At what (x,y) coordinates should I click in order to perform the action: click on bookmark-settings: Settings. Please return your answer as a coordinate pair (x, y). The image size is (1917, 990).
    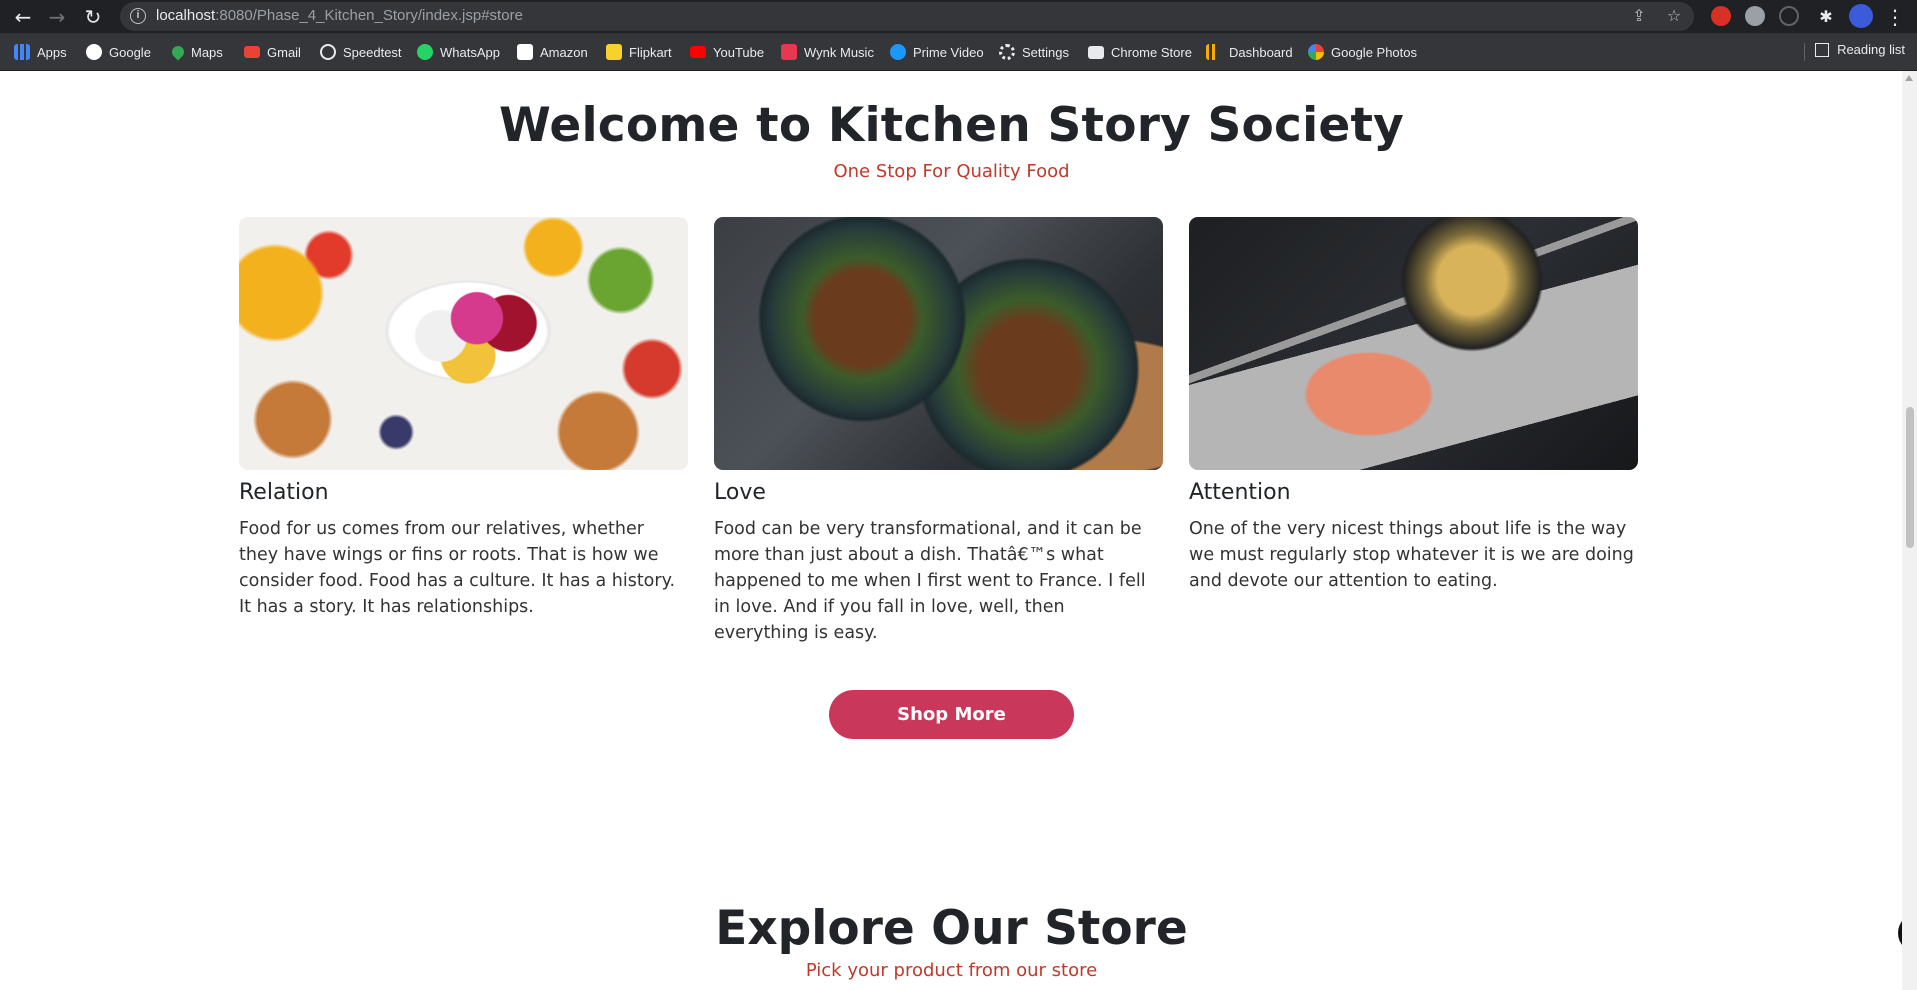
    Looking at the image, I should click on (1034, 52).